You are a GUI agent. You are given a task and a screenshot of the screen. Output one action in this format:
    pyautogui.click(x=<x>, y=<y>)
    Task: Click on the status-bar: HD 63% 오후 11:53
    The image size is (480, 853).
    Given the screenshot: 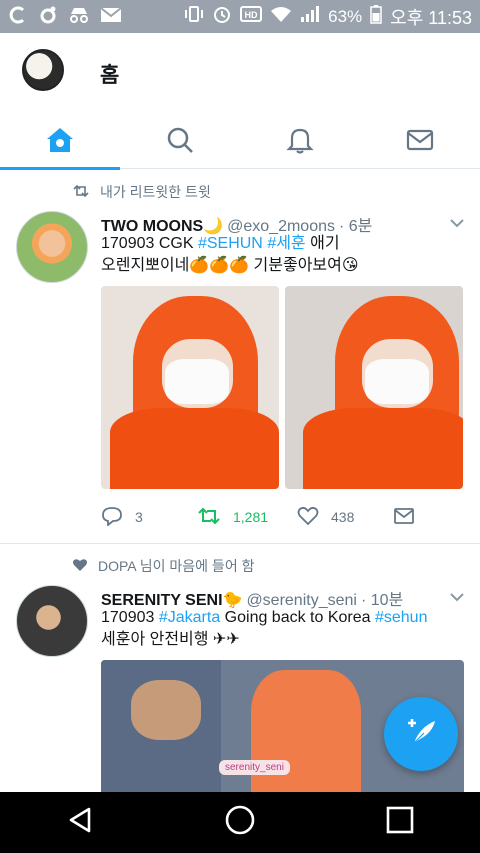 What is the action you would take?
    pyautogui.click(x=240, y=16)
    